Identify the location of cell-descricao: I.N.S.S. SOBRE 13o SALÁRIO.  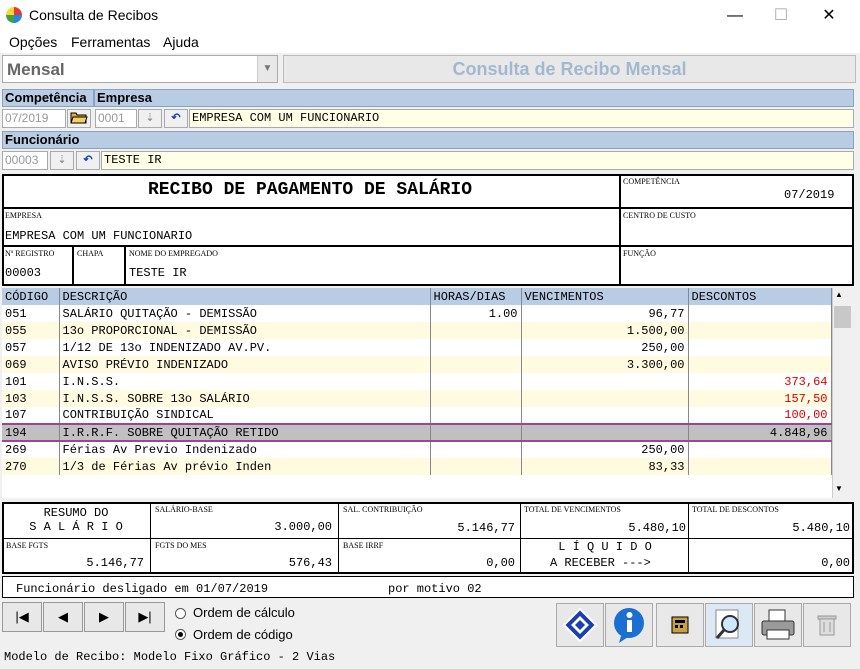
(245, 398).